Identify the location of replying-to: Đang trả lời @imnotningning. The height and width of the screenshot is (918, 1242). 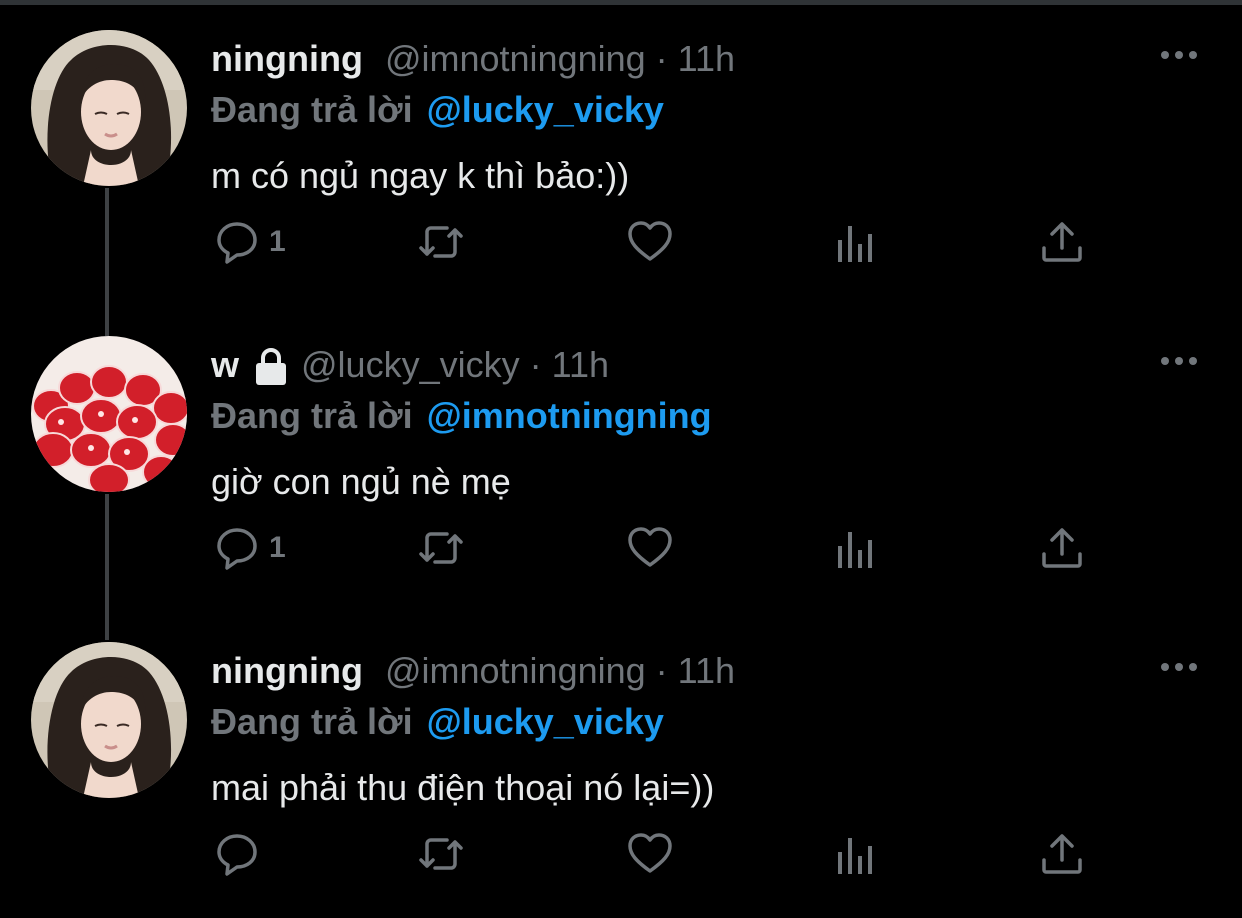
(461, 416).